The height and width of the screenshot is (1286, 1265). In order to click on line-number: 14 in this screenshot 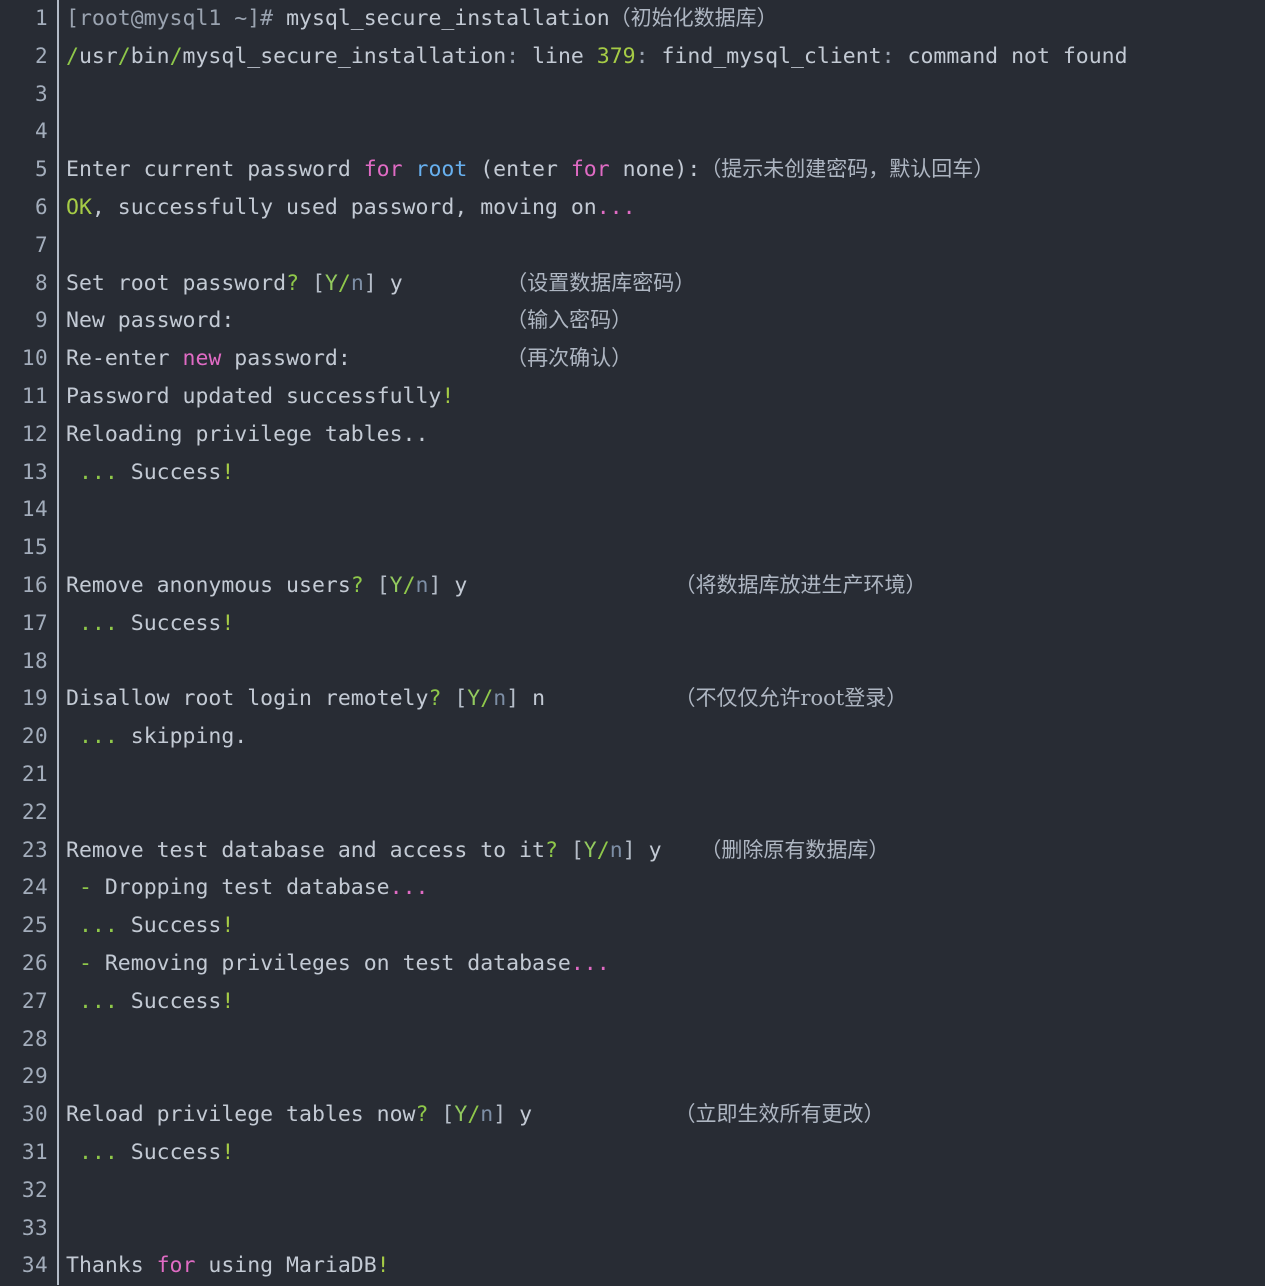, I will do `click(34, 509)`.